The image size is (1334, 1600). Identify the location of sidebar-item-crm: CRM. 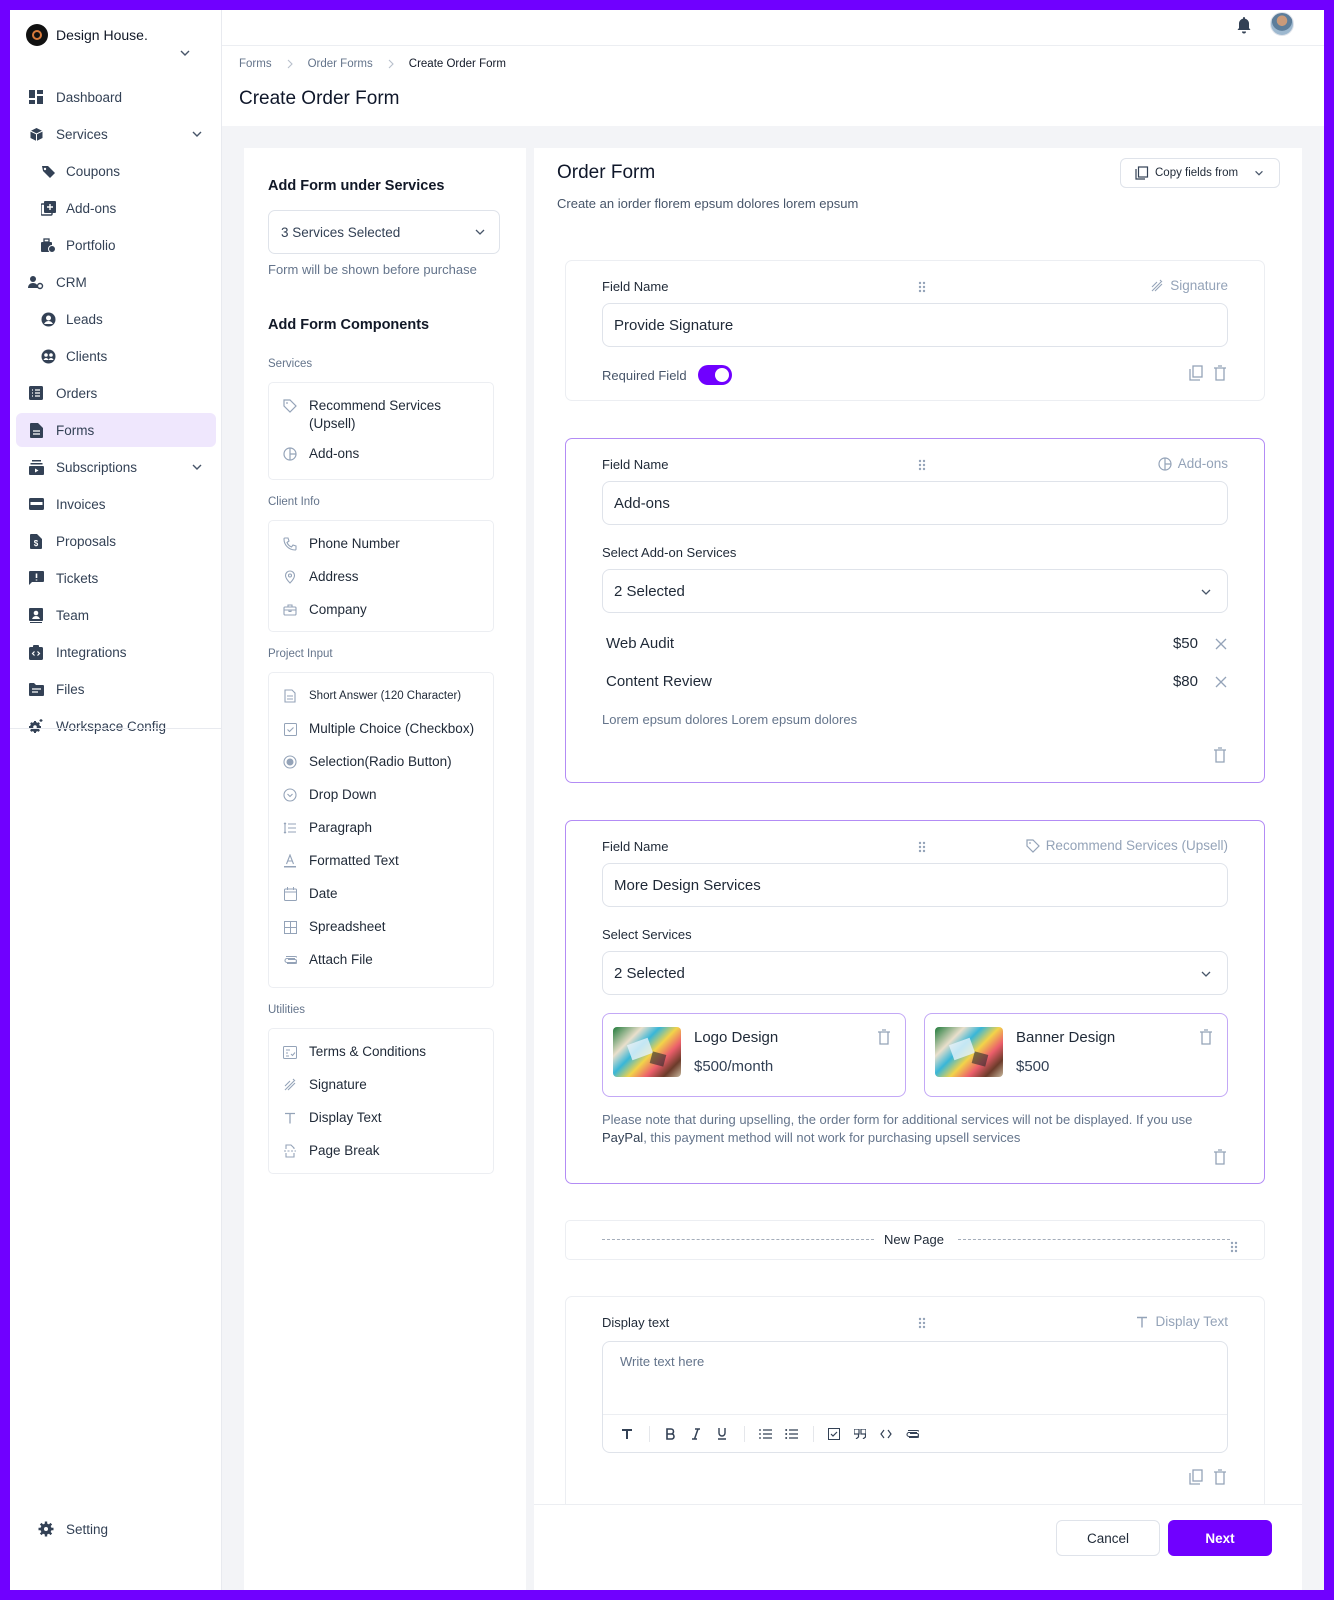
(116, 282).